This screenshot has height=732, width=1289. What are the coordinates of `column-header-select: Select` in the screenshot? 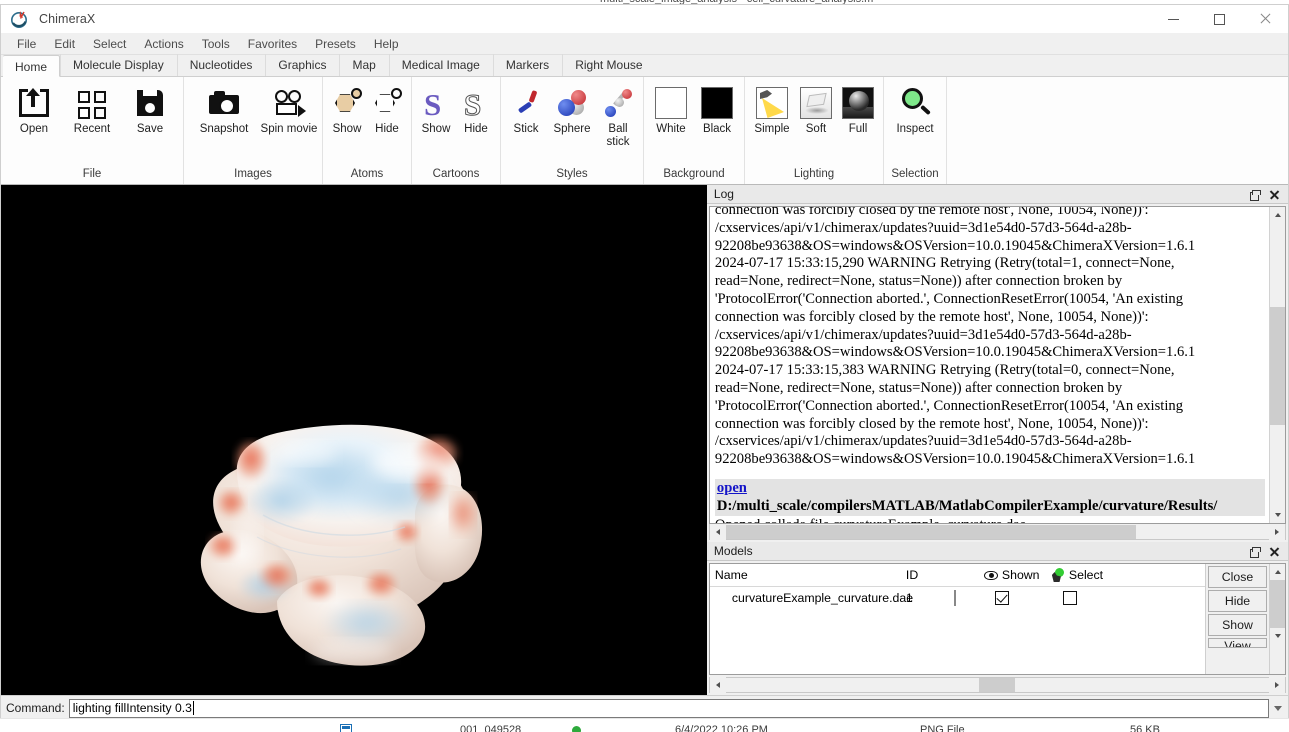 It's located at (1091, 575).